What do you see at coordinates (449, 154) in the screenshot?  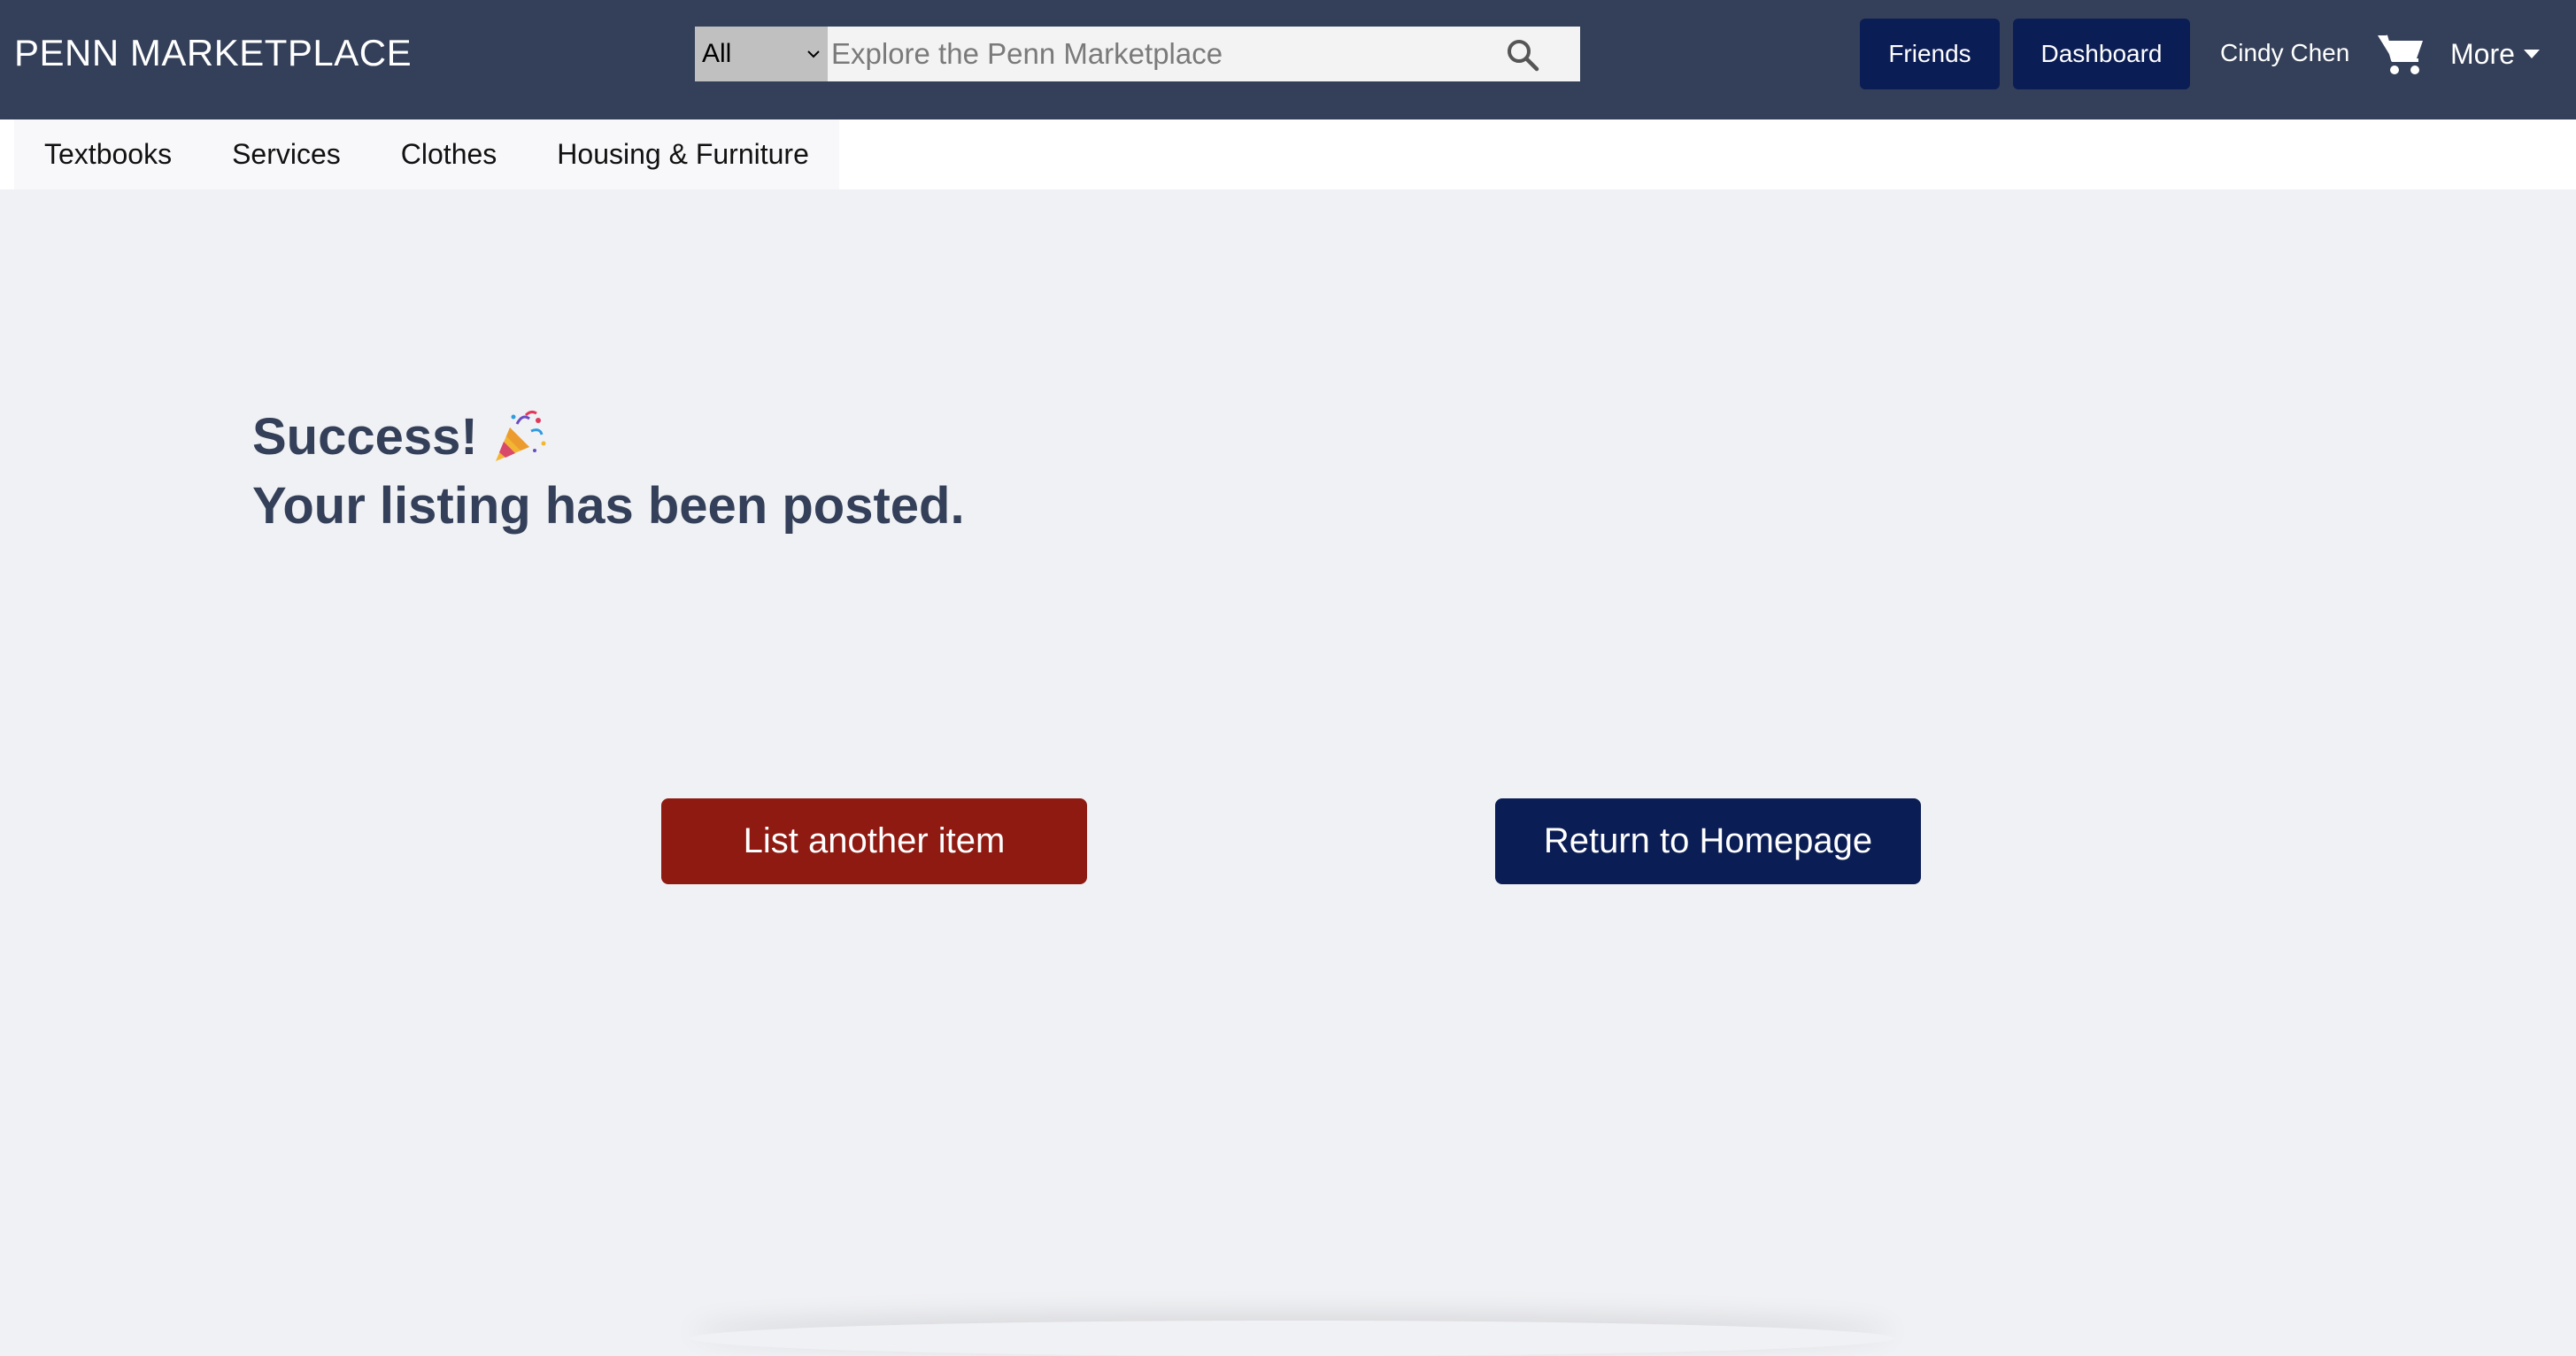 I see `category-tab-clothes: Clothes` at bounding box center [449, 154].